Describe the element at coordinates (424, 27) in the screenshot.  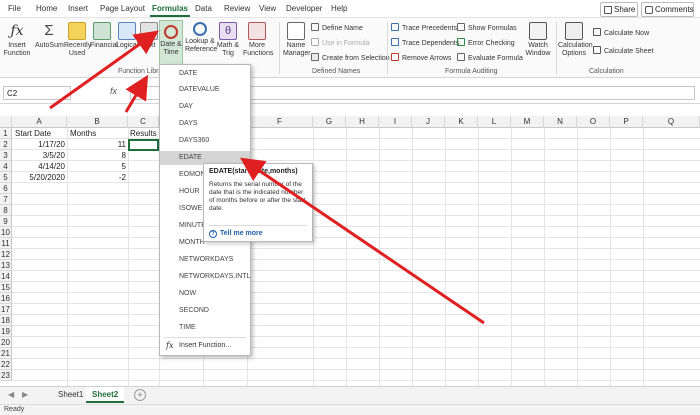
I see `trace-precedents-button: Trace Precedents` at that location.